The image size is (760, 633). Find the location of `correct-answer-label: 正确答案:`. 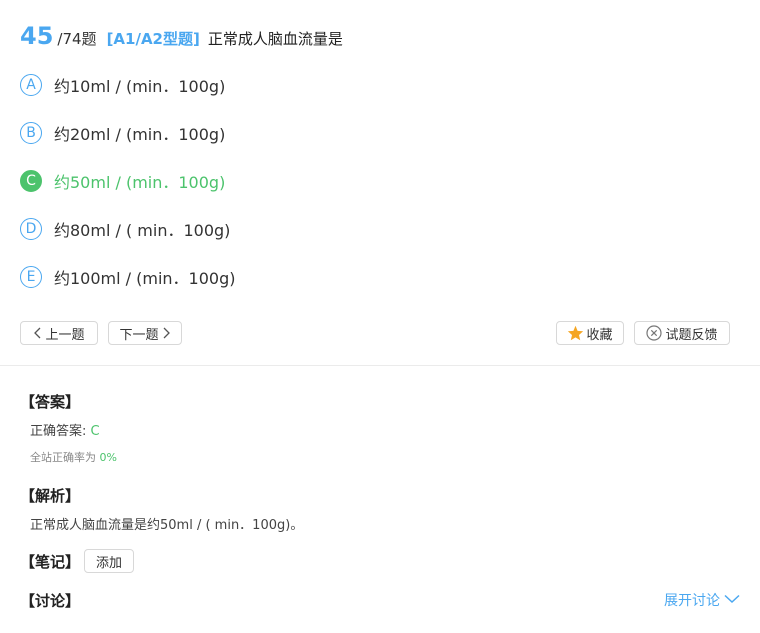

correct-answer-label: 正确答案: is located at coordinates (60, 431).